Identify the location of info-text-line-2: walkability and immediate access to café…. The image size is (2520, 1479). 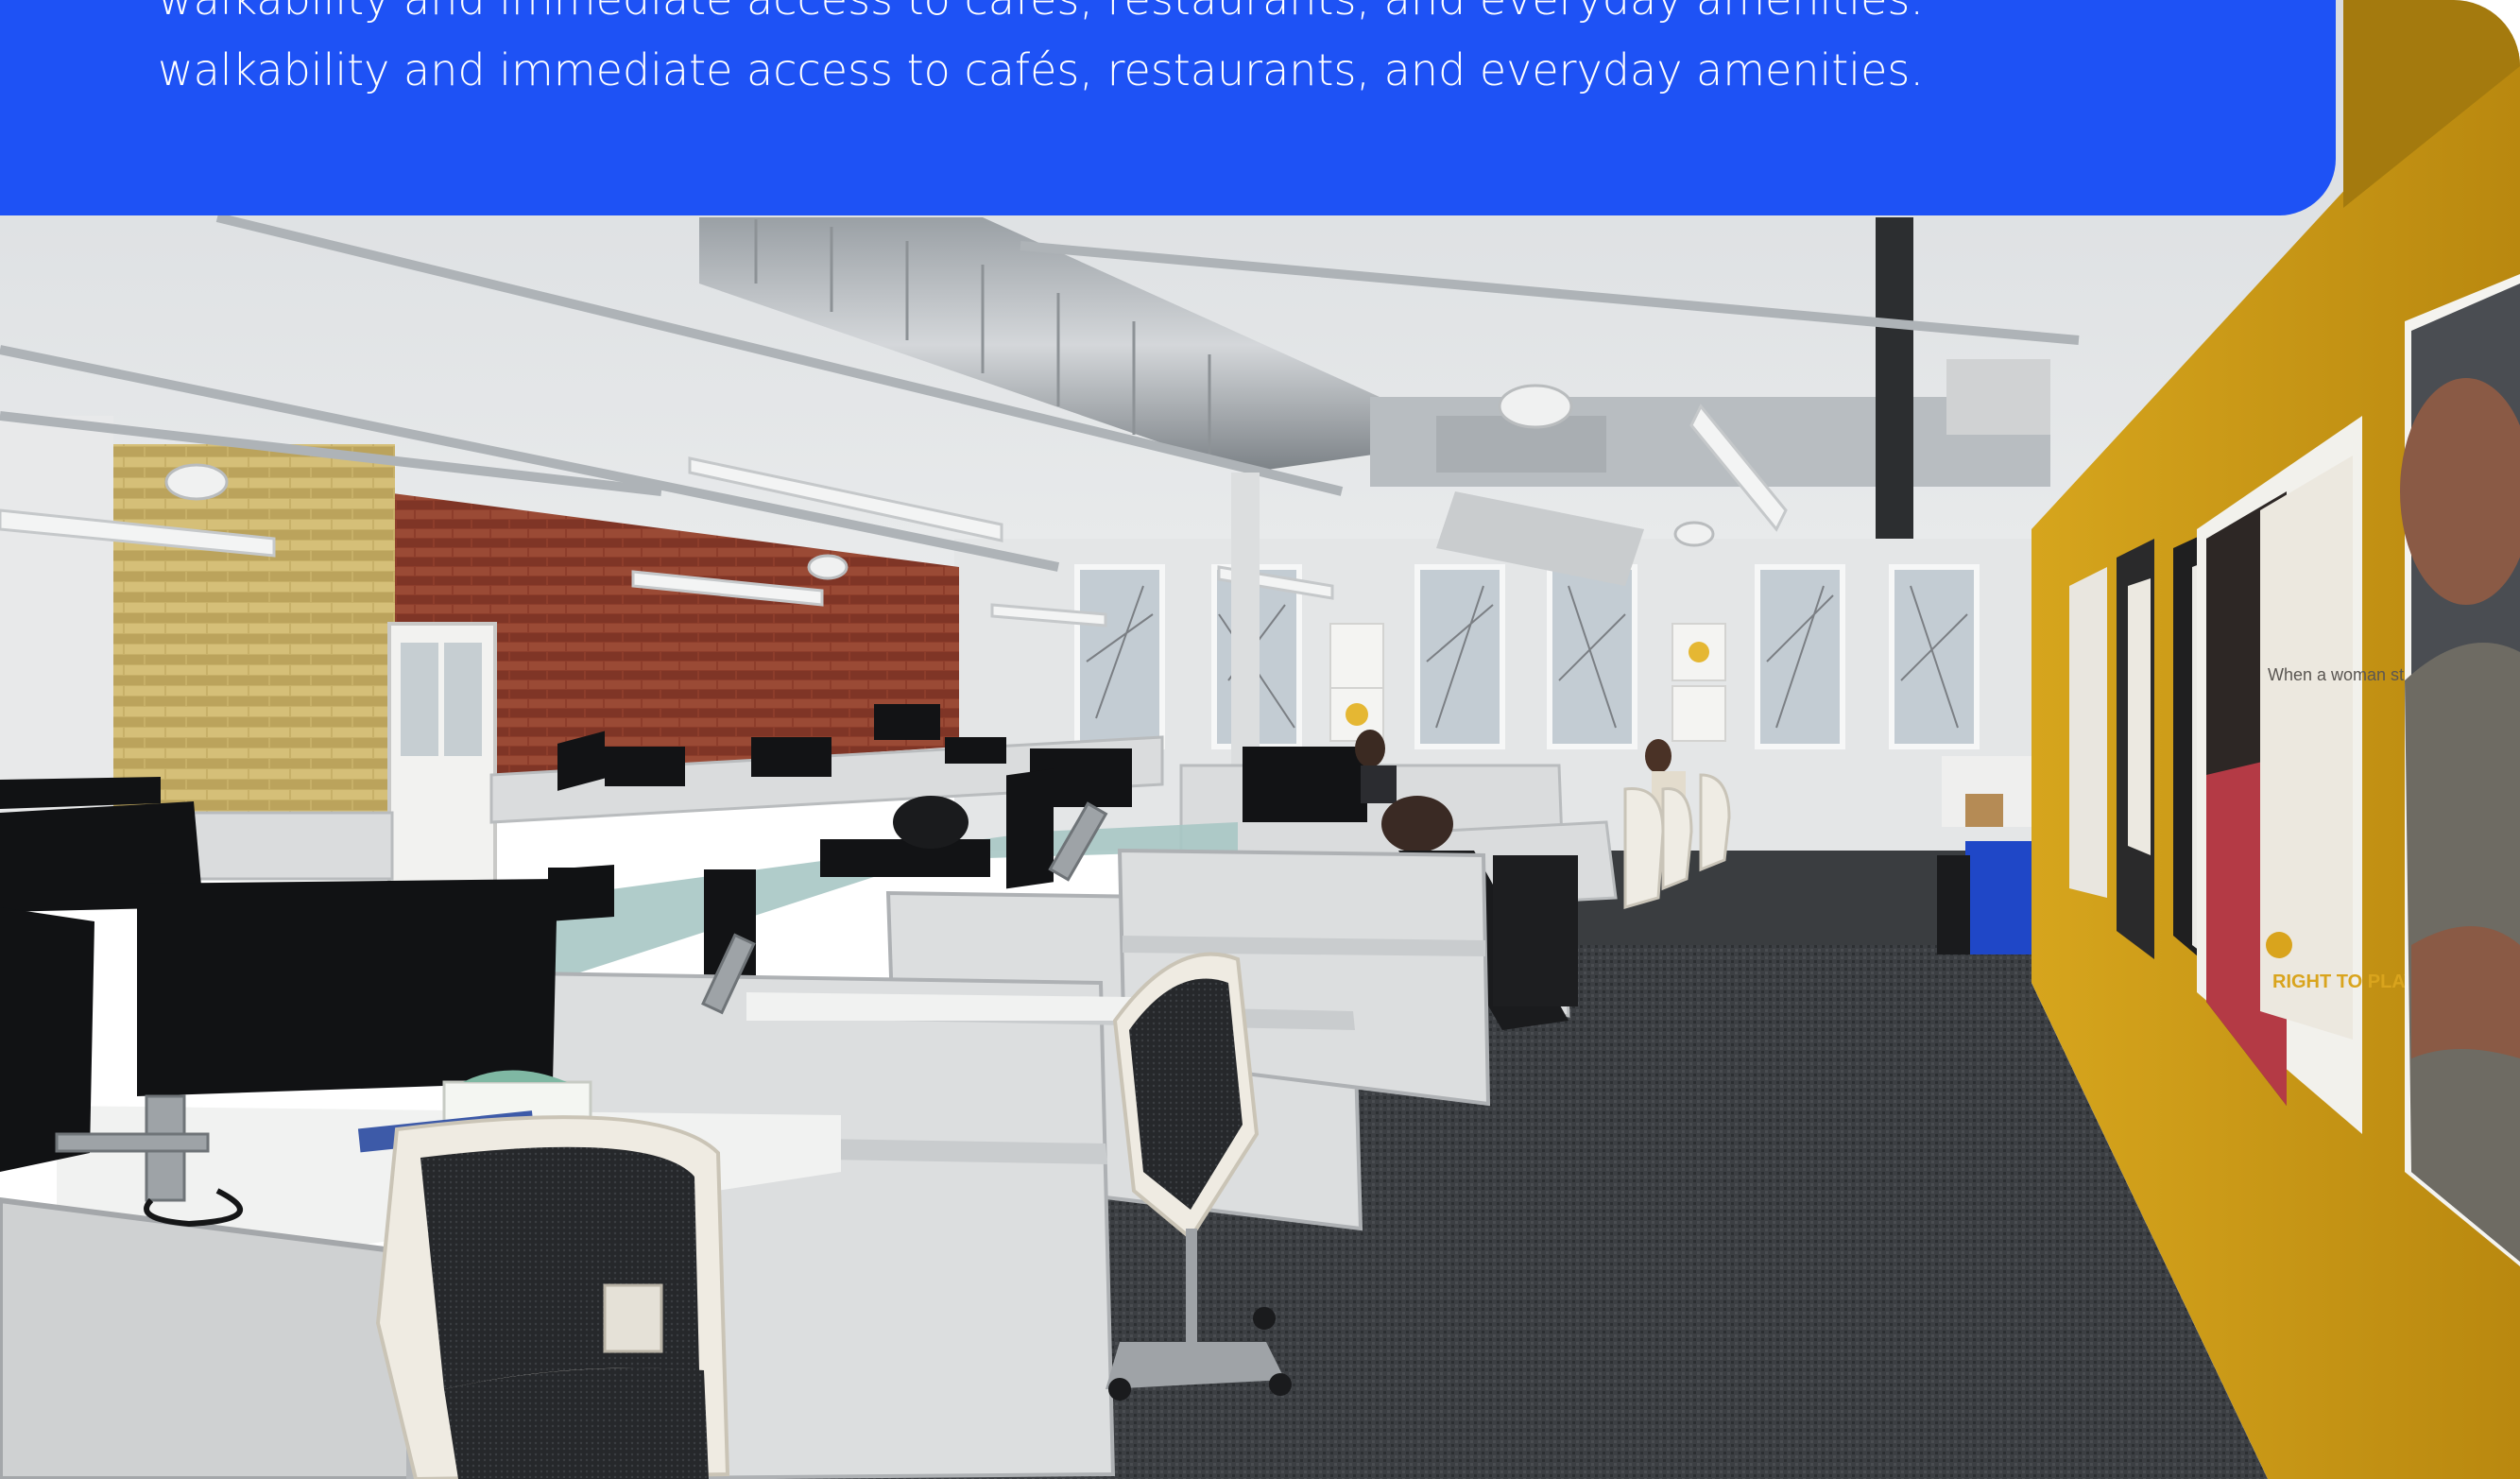
(1041, 69).